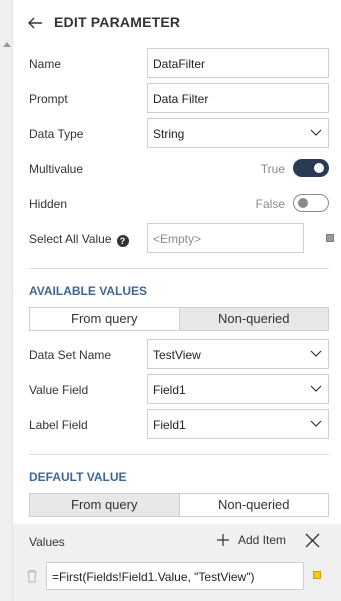  What do you see at coordinates (56, 169) in the screenshot?
I see `multivalue-label: Multivalue` at bounding box center [56, 169].